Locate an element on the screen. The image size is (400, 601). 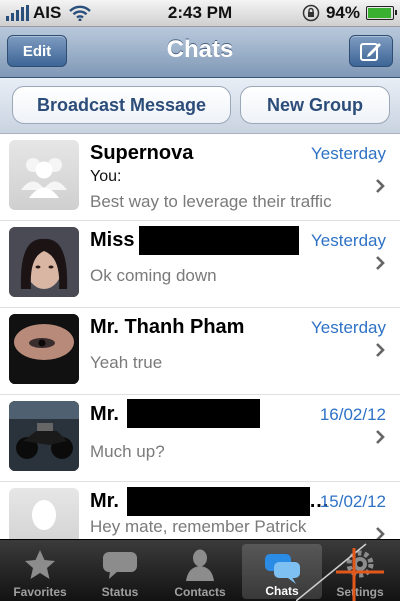
portrait-illustration is located at coordinates (44, 262).